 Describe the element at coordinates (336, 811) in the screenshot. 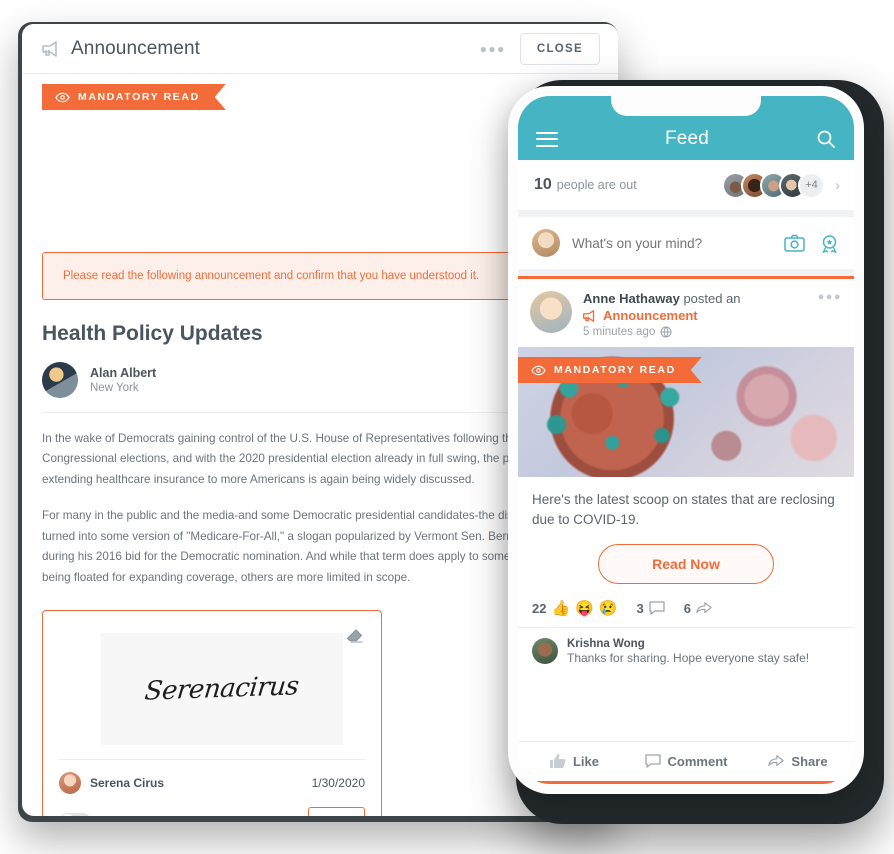

I see `done-button: Done` at that location.